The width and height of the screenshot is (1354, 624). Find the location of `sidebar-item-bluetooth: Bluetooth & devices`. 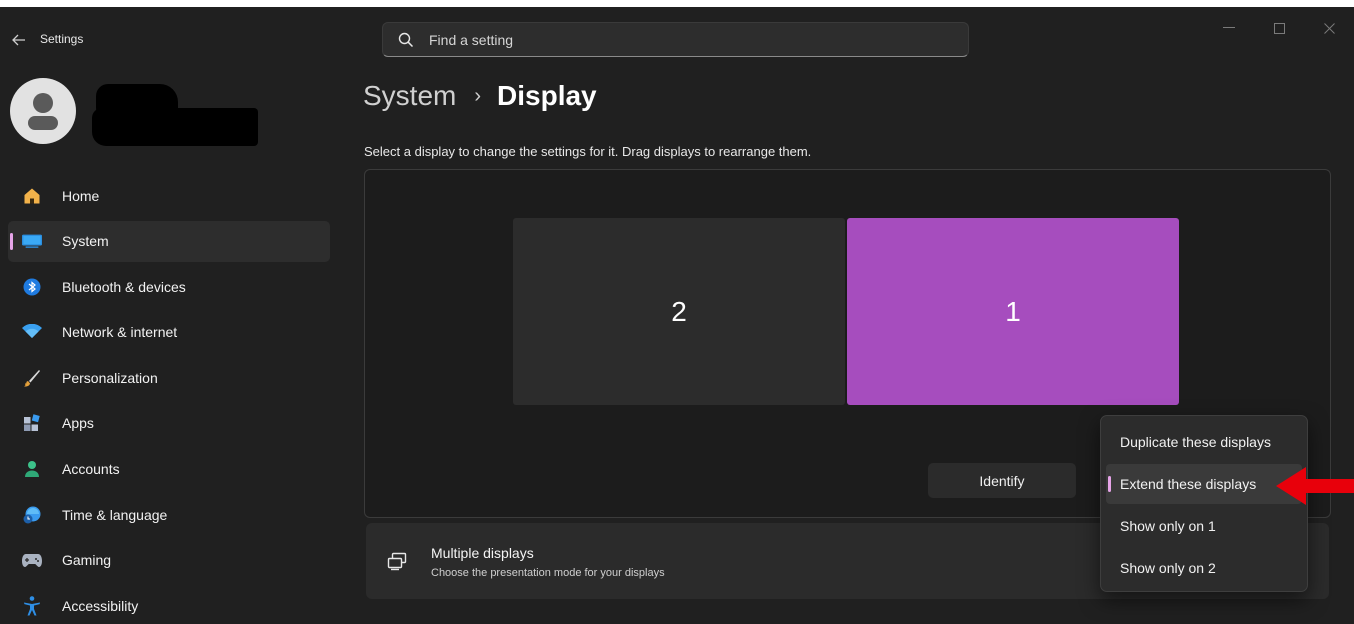

sidebar-item-bluetooth: Bluetooth & devices is located at coordinates (169, 286).